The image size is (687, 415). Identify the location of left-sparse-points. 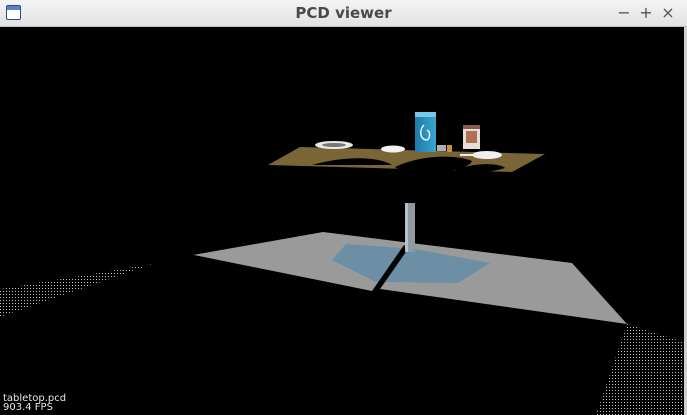
(76, 290).